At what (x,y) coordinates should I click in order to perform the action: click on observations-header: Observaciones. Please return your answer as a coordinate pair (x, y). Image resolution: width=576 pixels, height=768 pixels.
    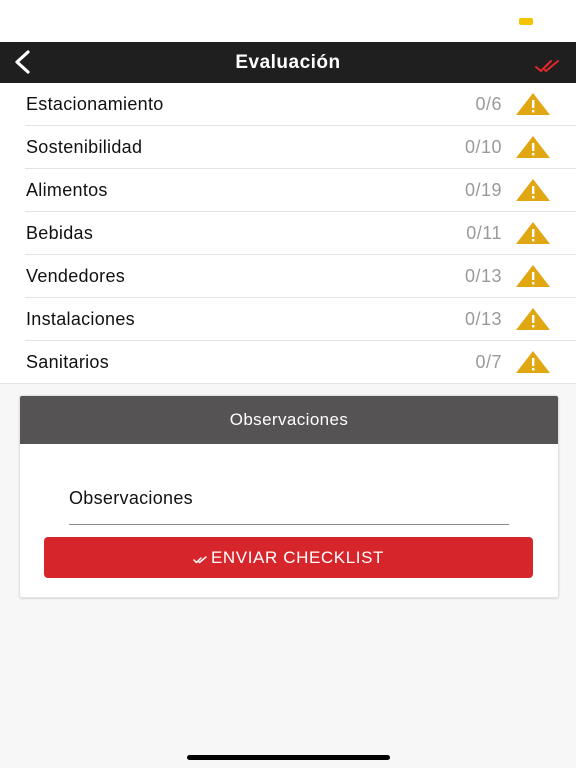
    Looking at the image, I should click on (289, 420).